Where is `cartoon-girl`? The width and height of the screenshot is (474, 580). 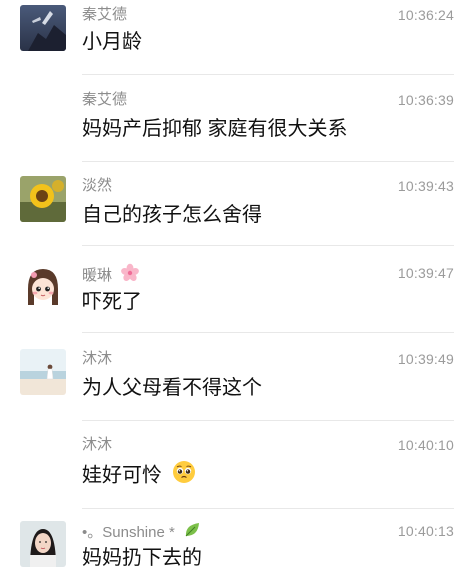 cartoon-girl is located at coordinates (43, 286).